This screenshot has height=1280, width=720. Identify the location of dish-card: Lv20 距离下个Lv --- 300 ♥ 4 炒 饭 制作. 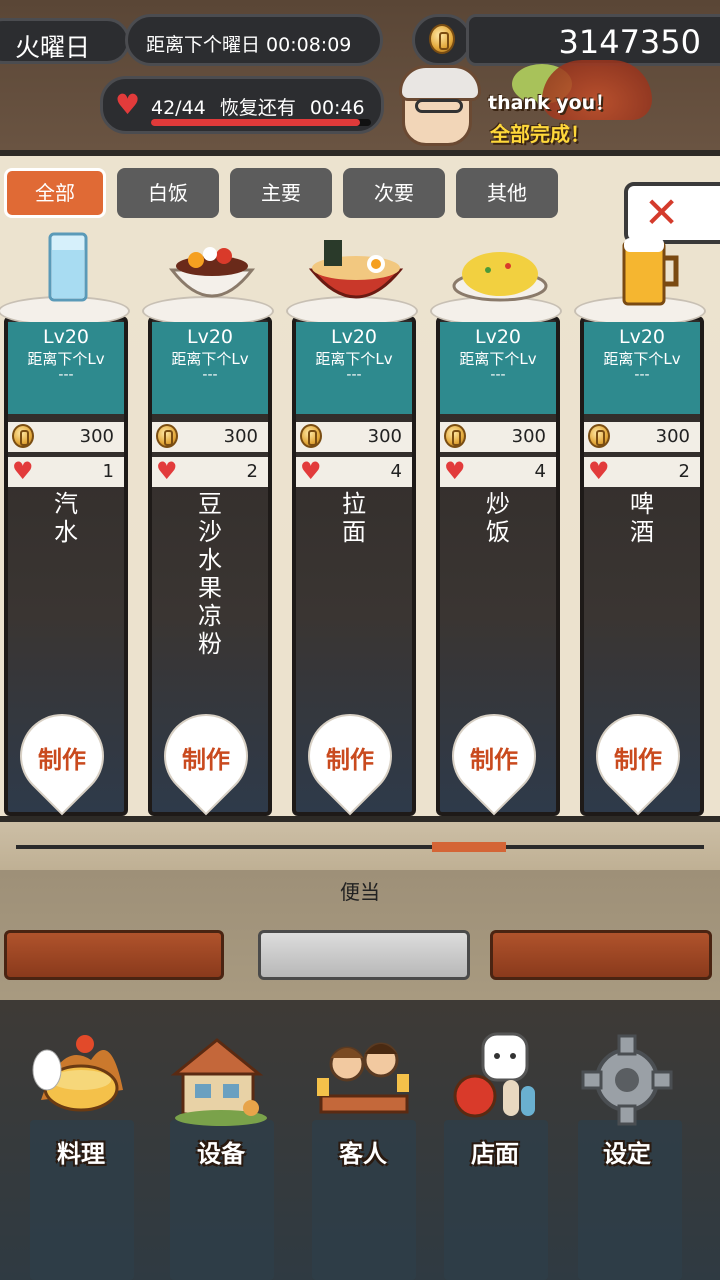
(497, 522).